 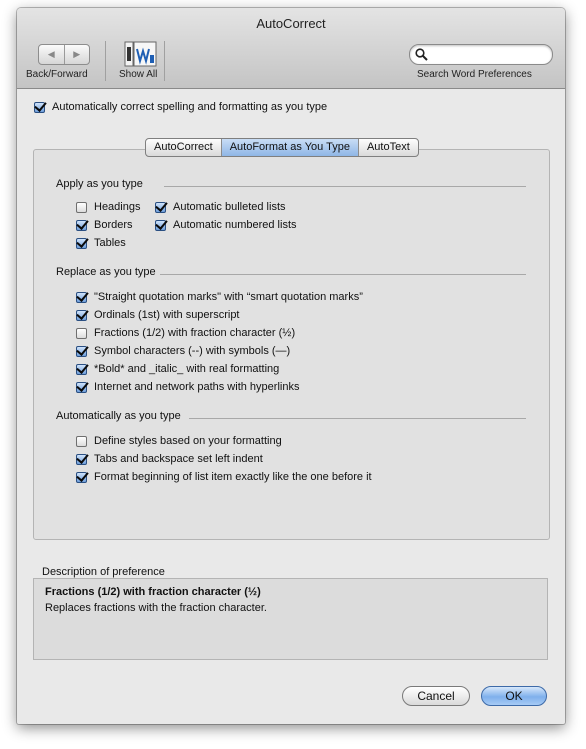 I want to click on option-label: Borders, so click(x=113, y=225).